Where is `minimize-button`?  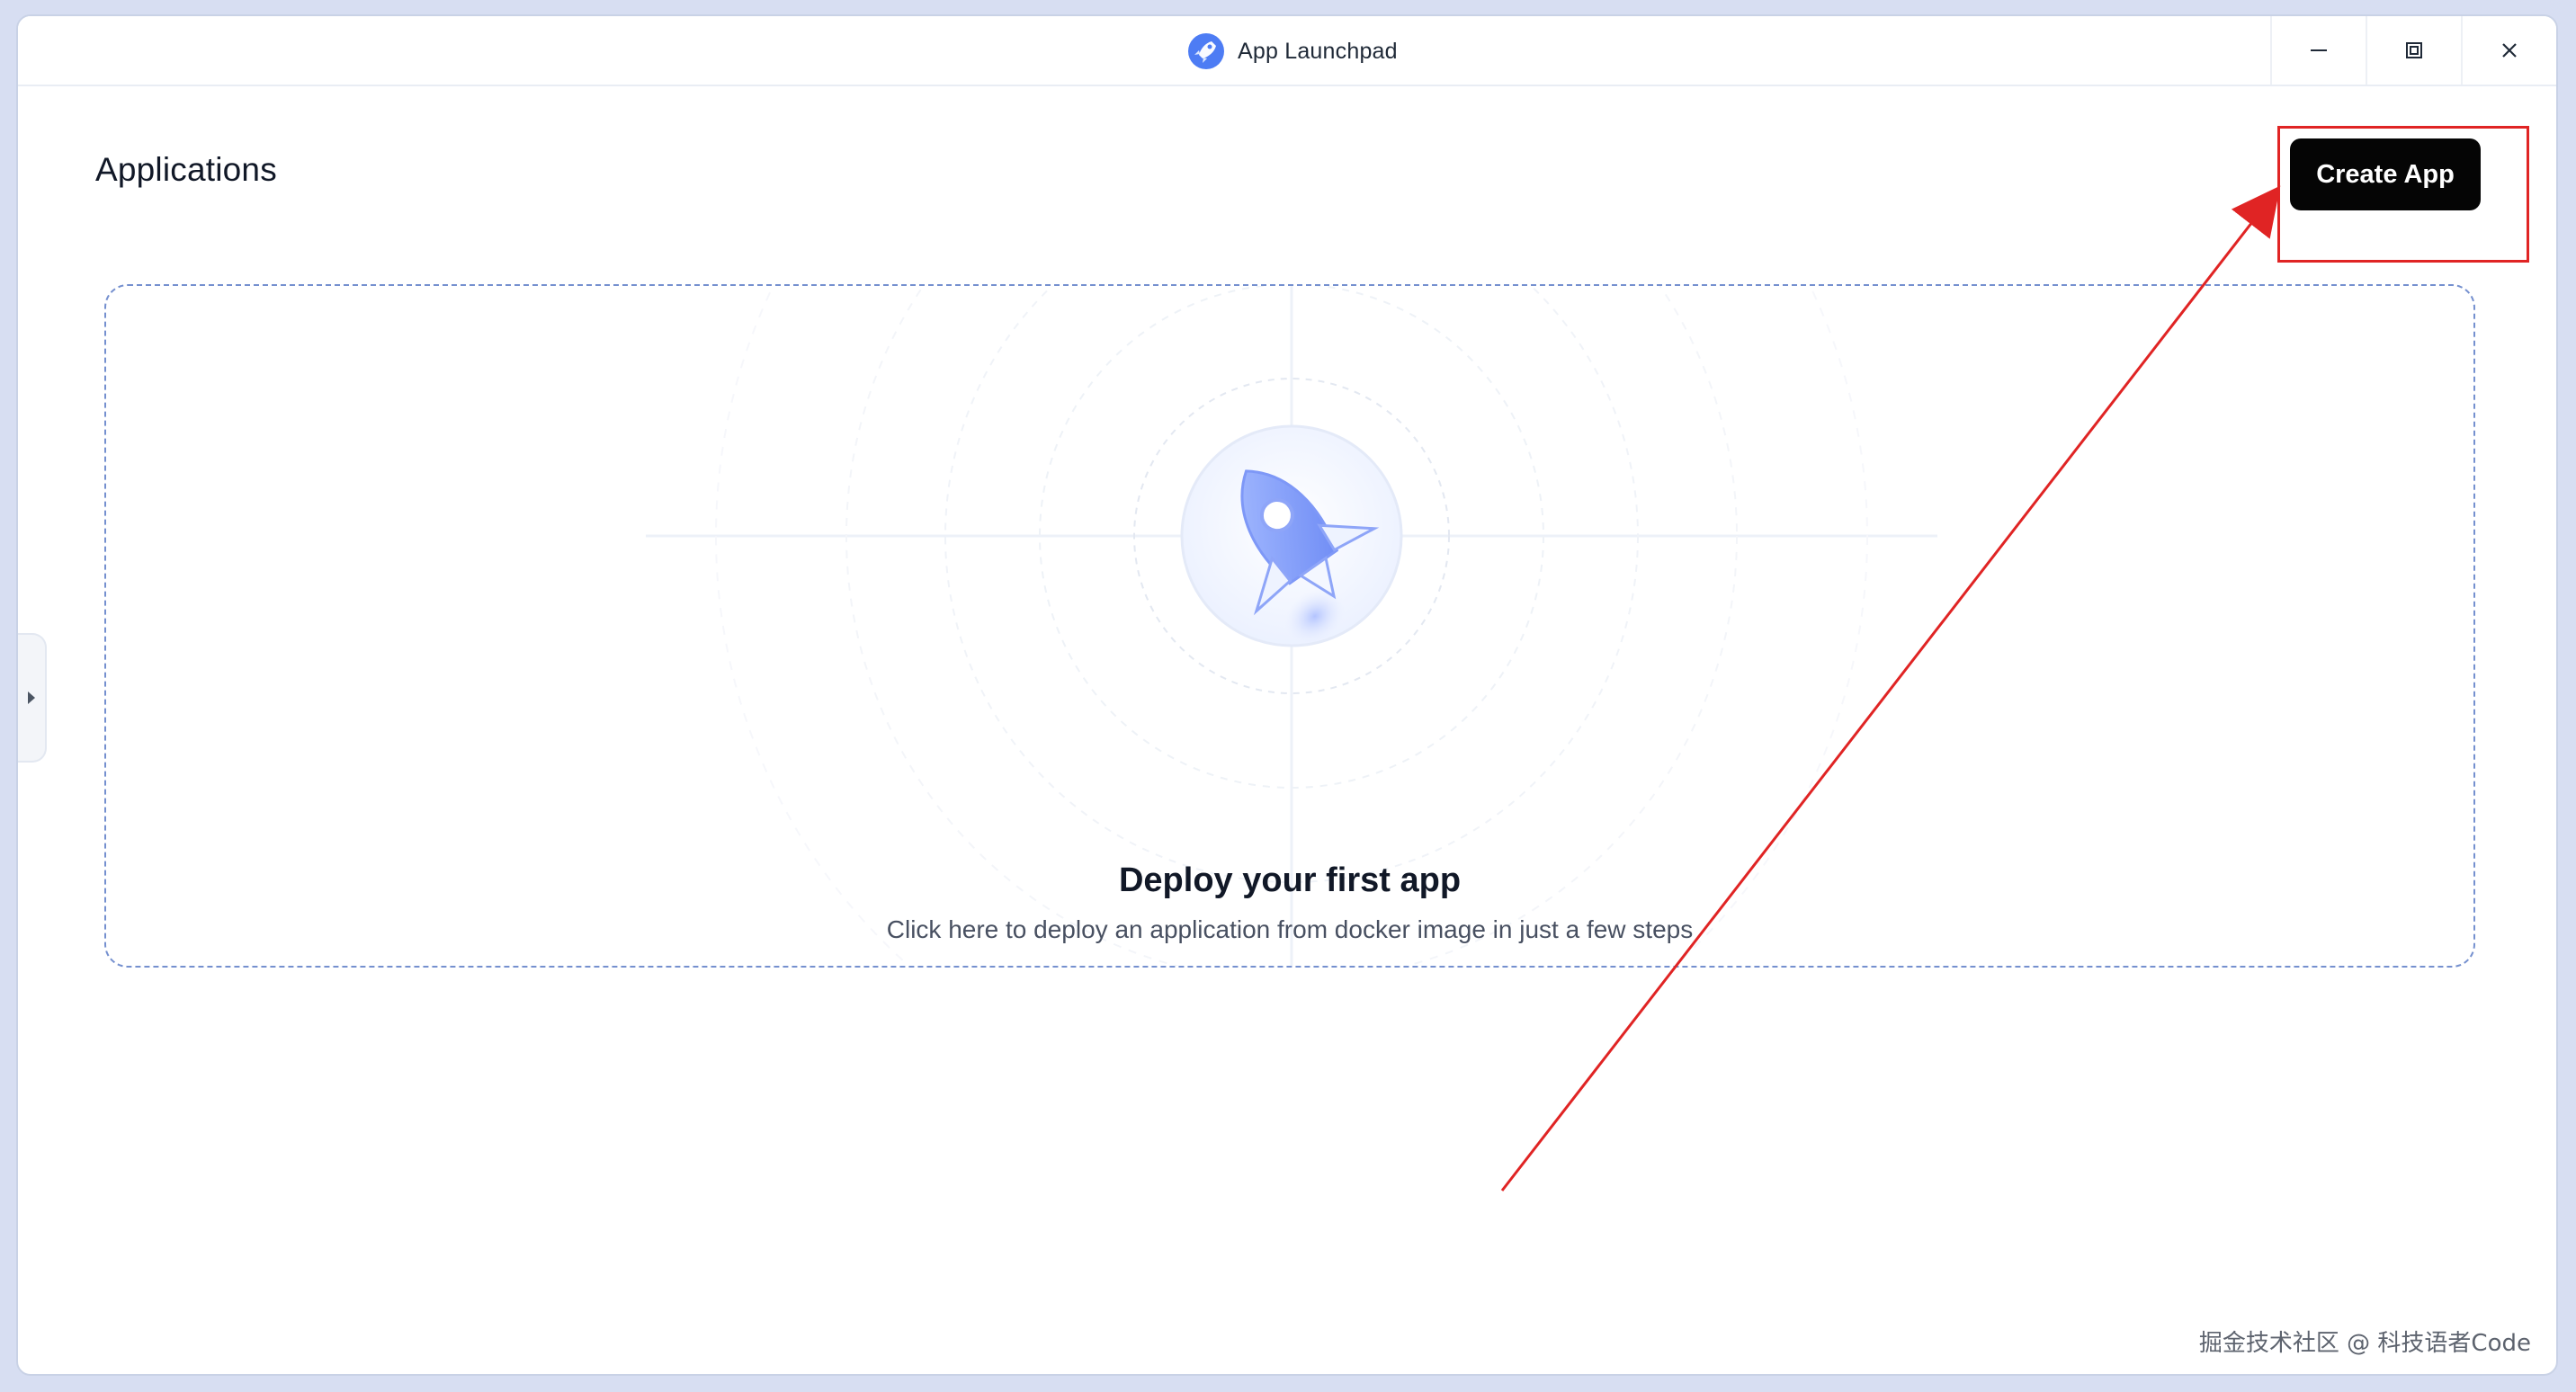 minimize-button is located at coordinates (2318, 50).